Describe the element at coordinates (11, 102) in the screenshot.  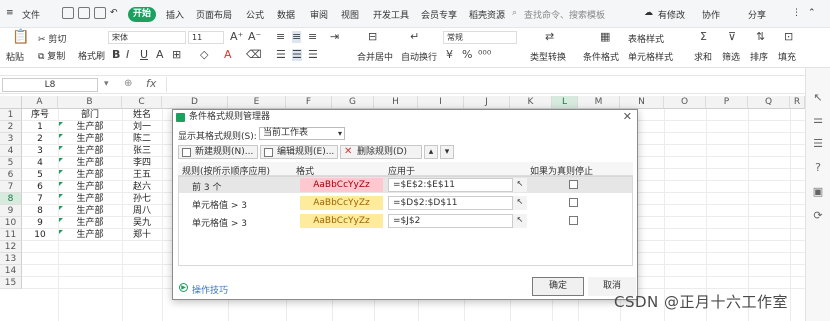
I see `select-all-corner` at that location.